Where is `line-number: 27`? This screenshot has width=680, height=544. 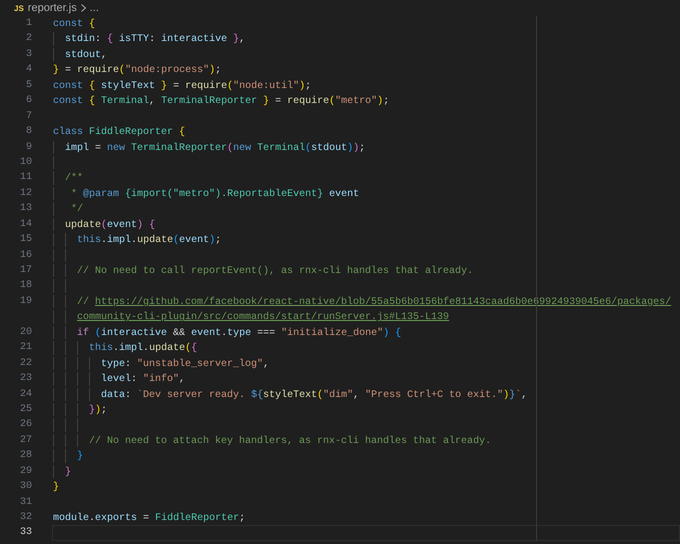 line-number: 27 is located at coordinates (25, 441).